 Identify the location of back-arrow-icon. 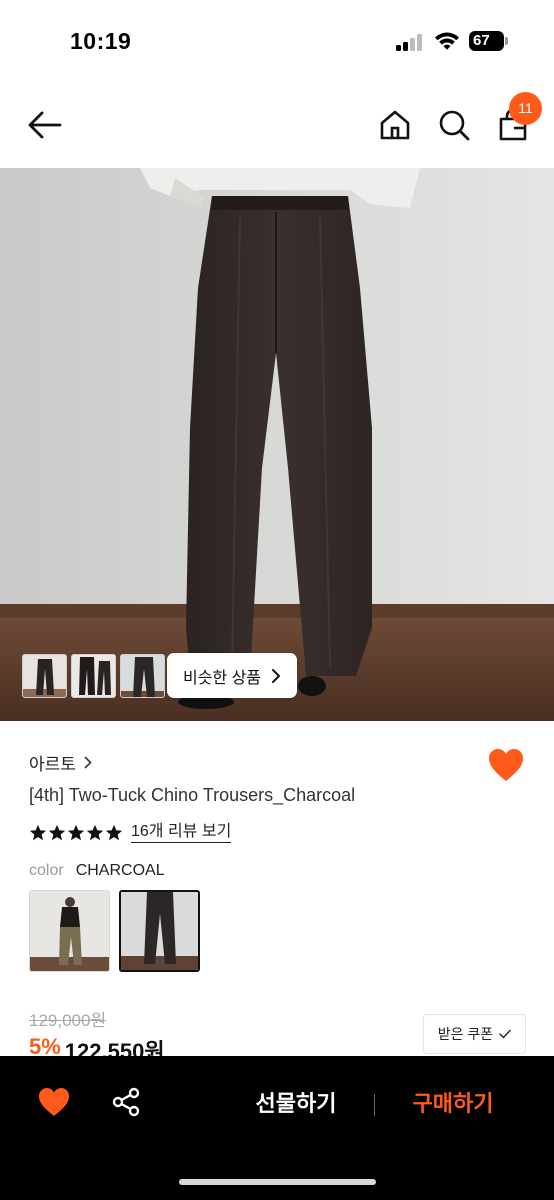
(45, 125).